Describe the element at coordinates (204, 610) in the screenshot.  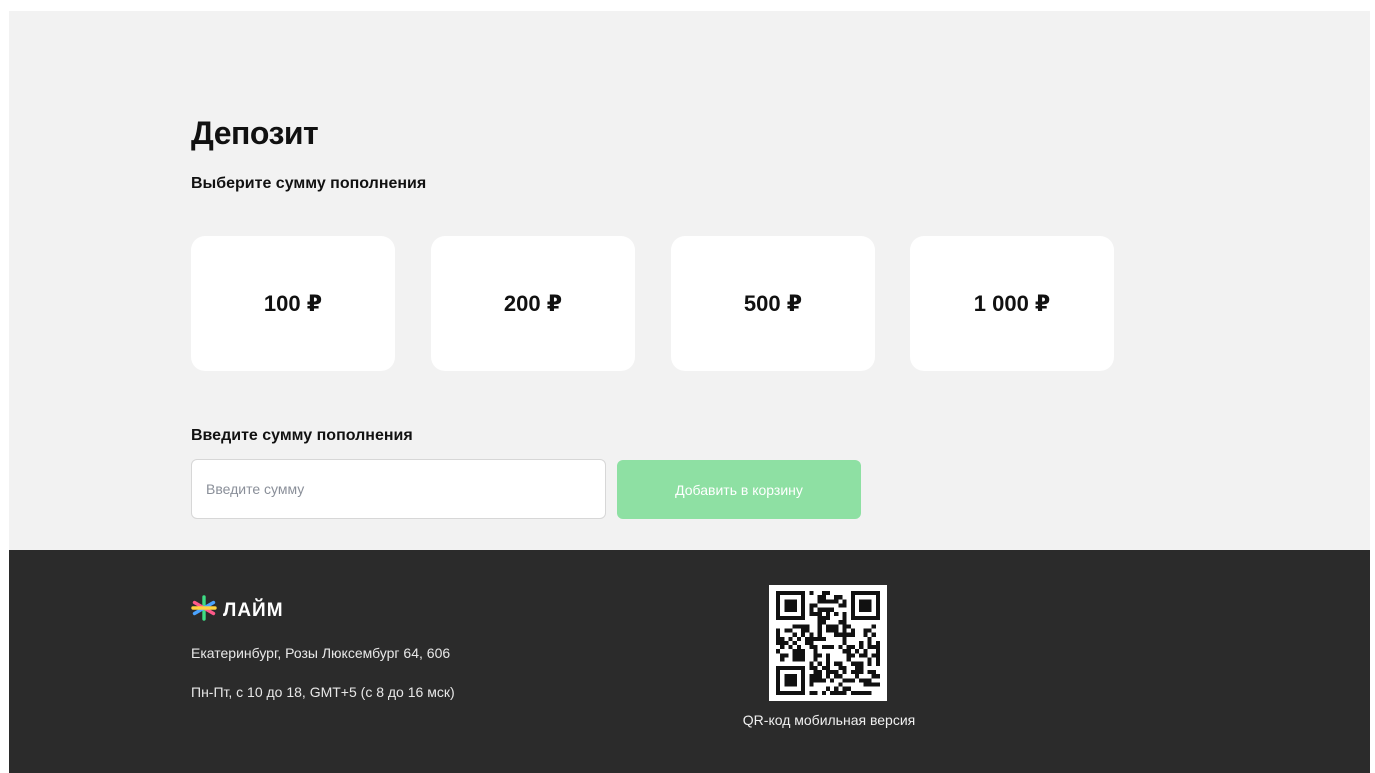
I see `lime-asterisk-logo-icon` at that location.